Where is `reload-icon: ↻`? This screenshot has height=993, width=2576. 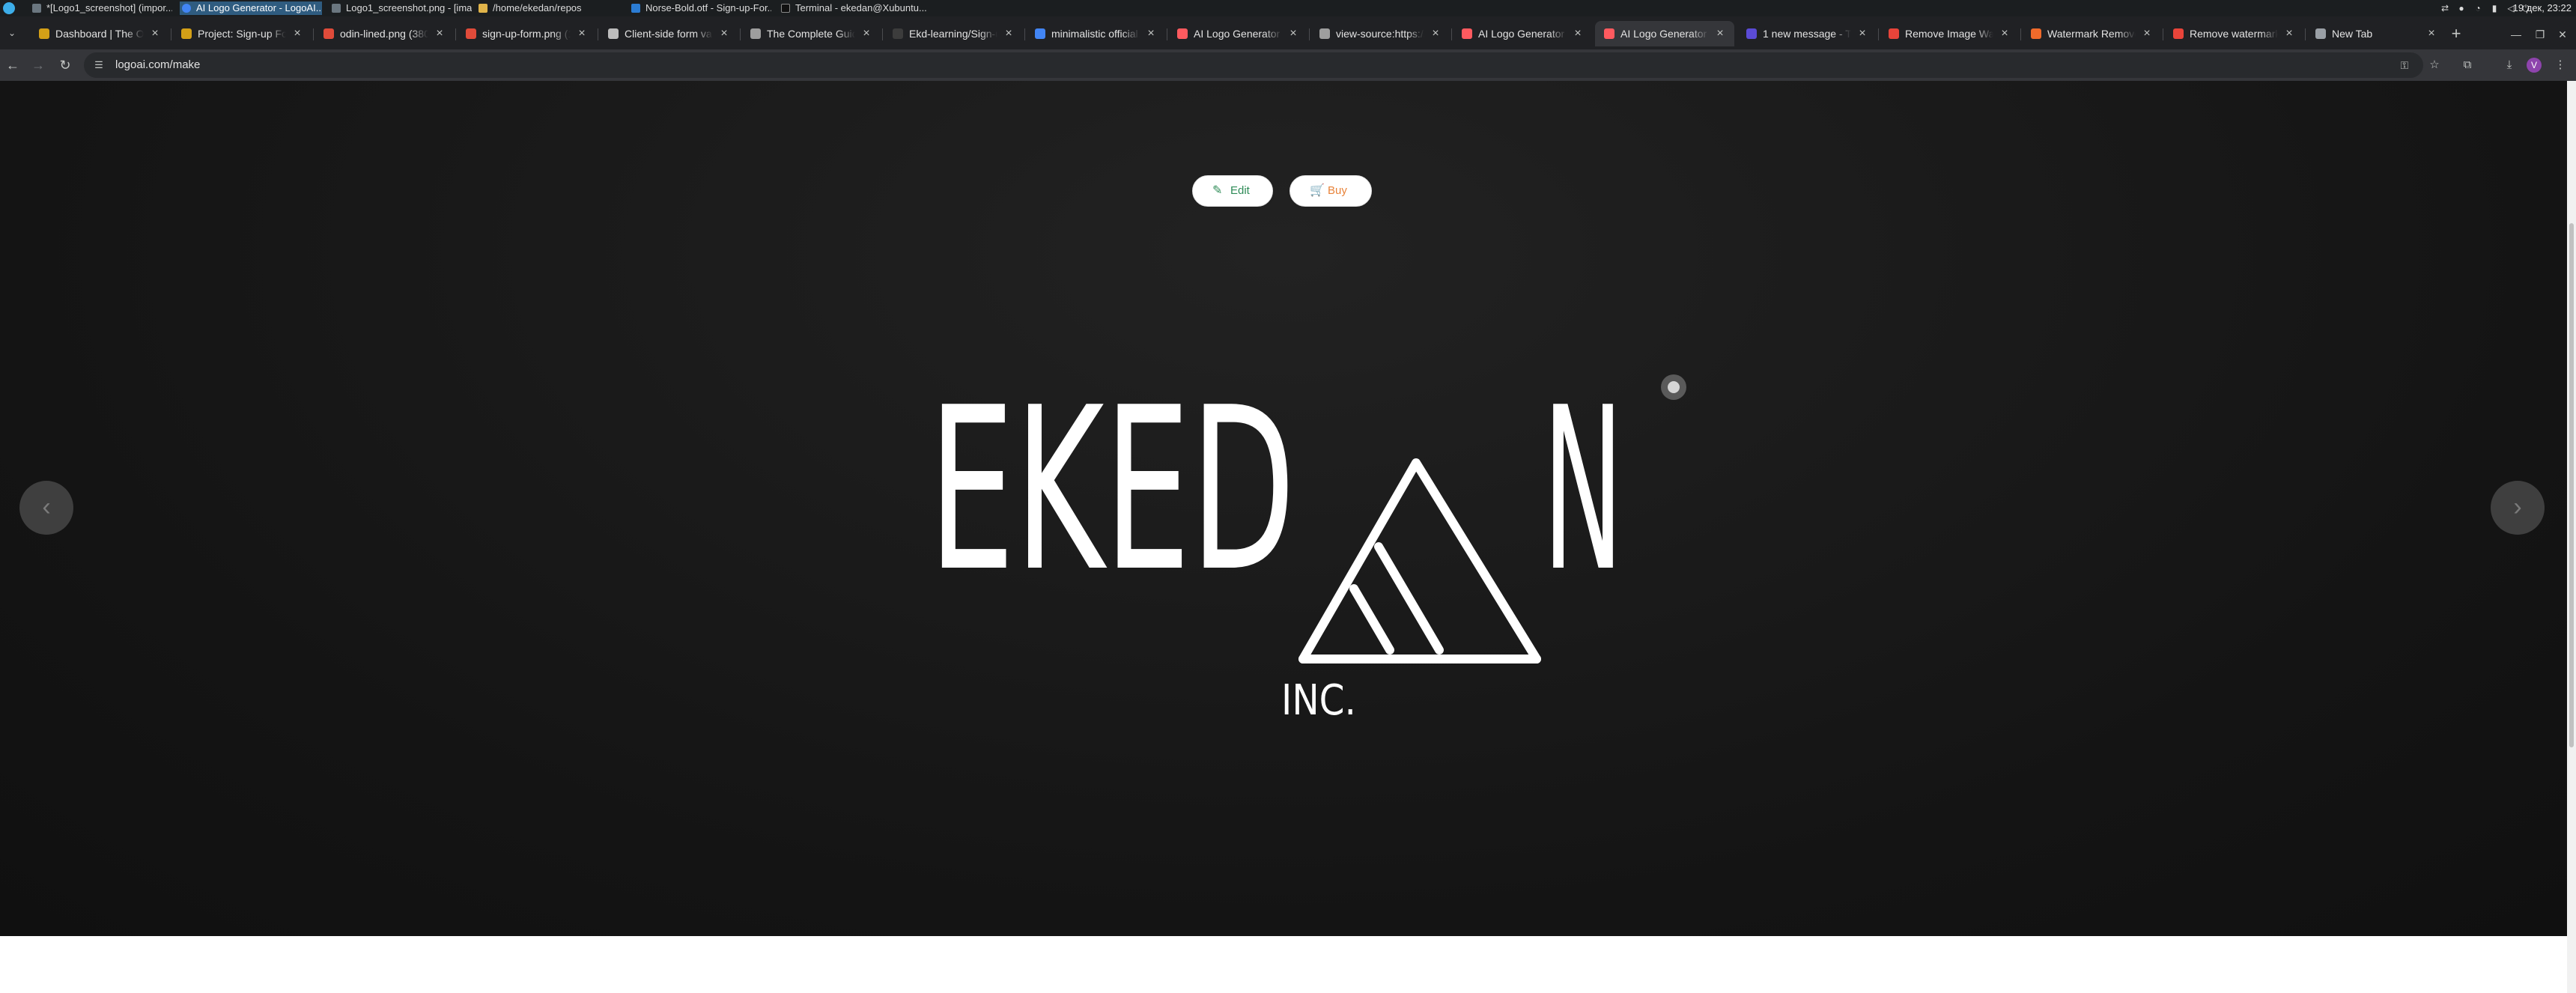 reload-icon: ↻ is located at coordinates (65, 65).